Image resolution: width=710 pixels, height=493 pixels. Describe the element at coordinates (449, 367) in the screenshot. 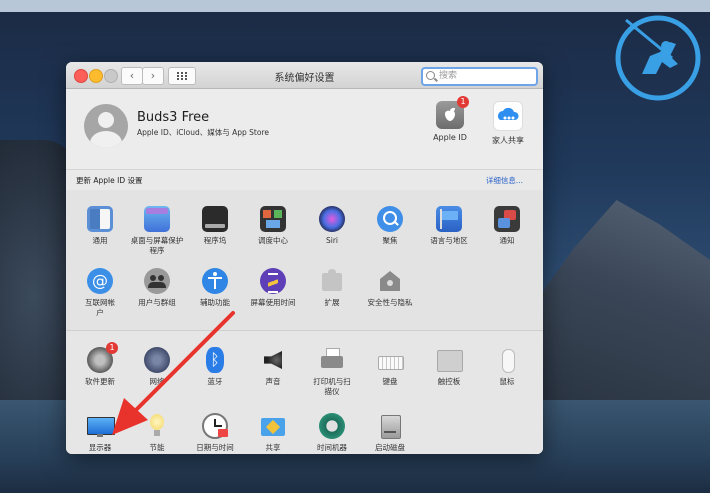

I see `pane-trackpad: 触控板` at that location.